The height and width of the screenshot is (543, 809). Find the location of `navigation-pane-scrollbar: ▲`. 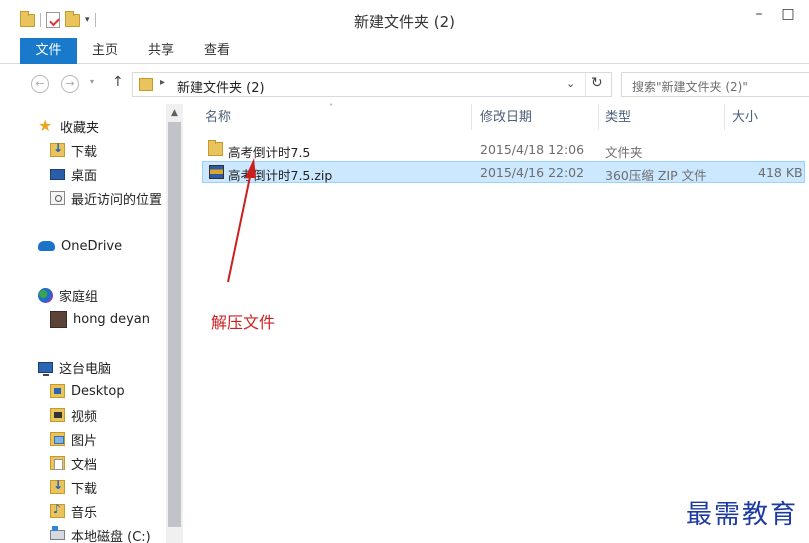

navigation-pane-scrollbar: ▲ is located at coordinates (174, 323).